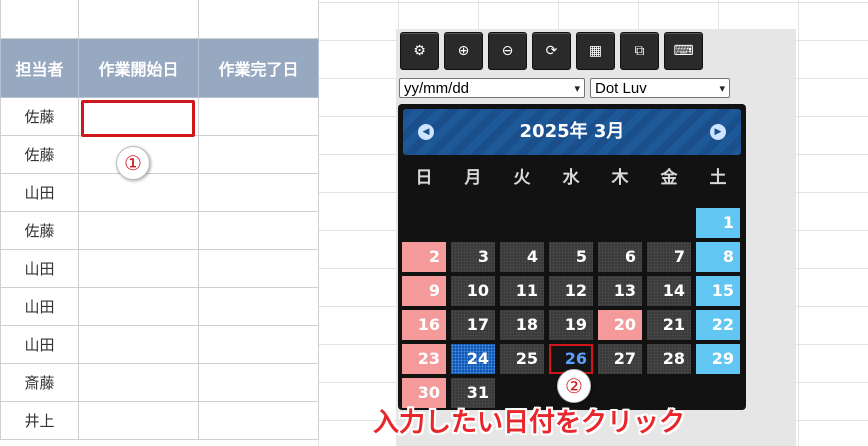 Image resolution: width=868 pixels, height=446 pixels. What do you see at coordinates (492, 88) in the screenshot?
I see `date-format-select: yy/mm/dd ▾` at bounding box center [492, 88].